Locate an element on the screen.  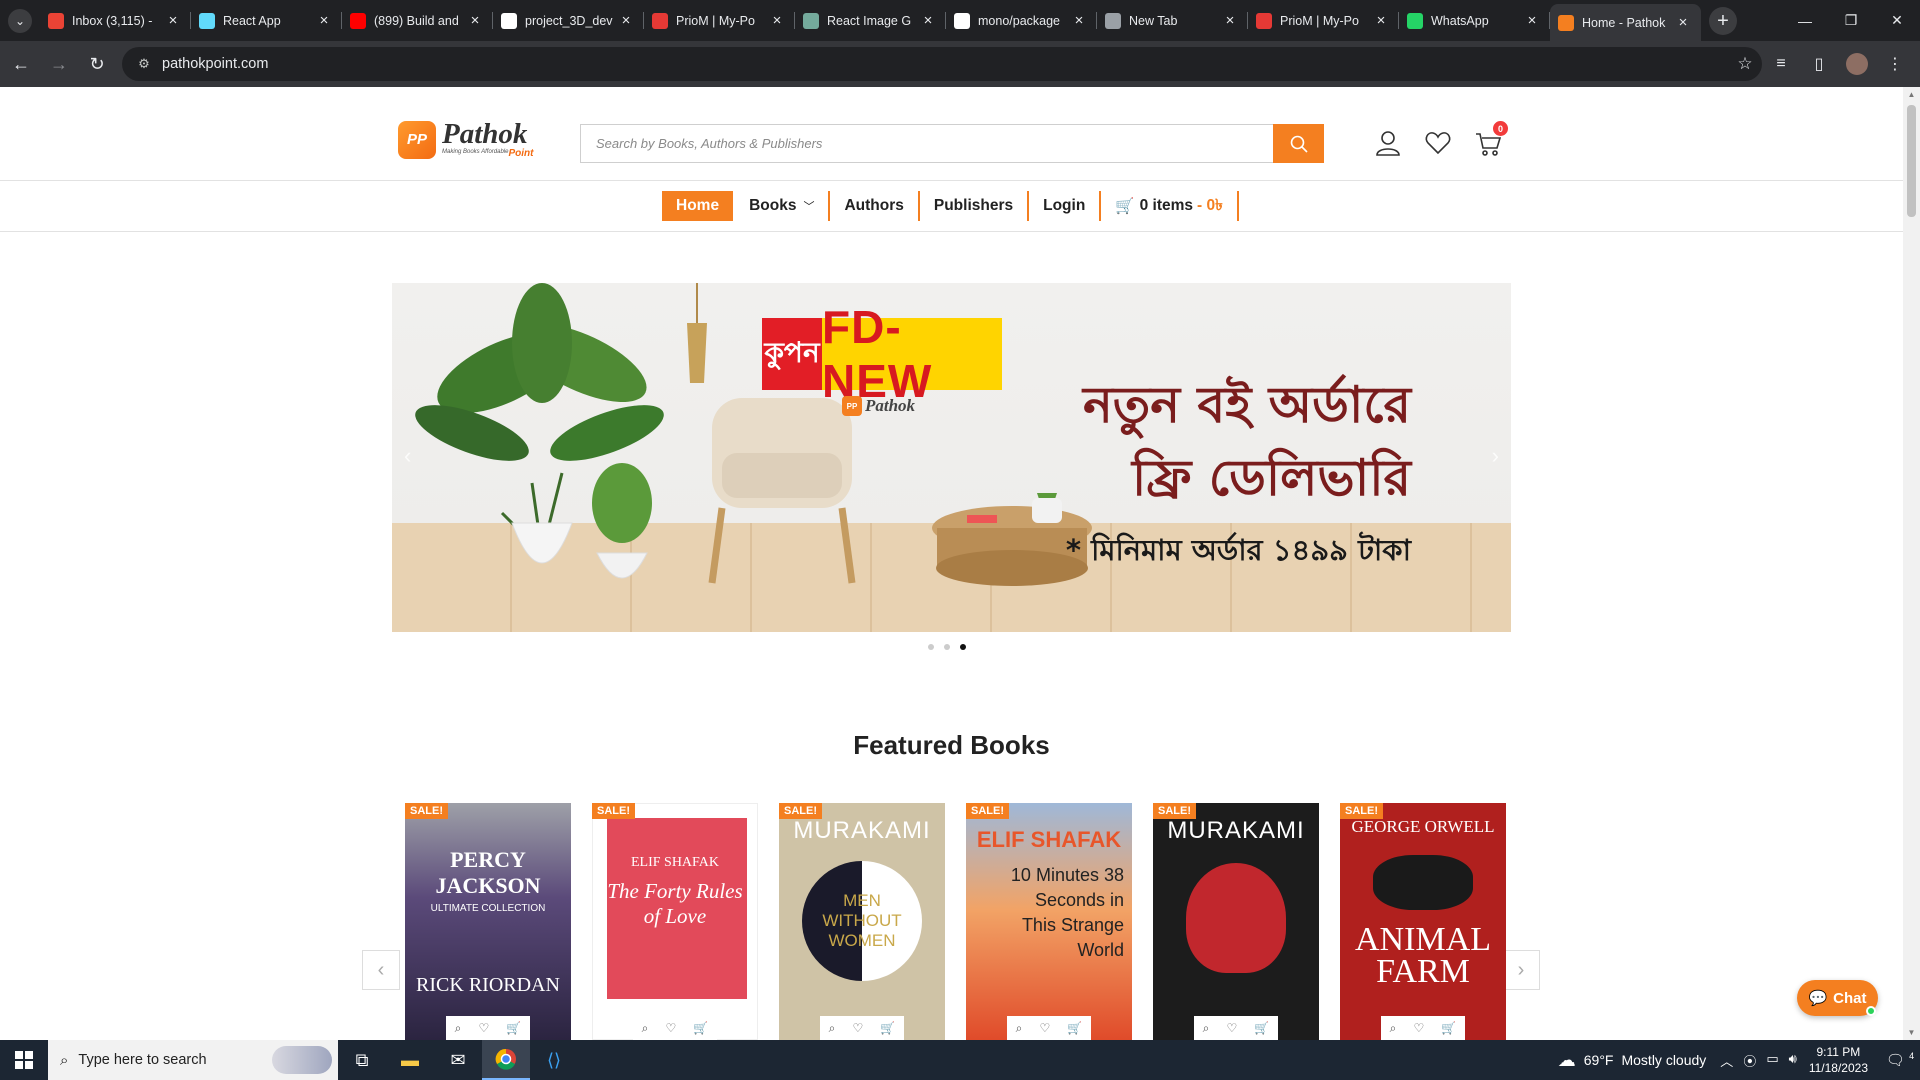
chat-button: 💬 Chat is located at coordinates (1837, 998).